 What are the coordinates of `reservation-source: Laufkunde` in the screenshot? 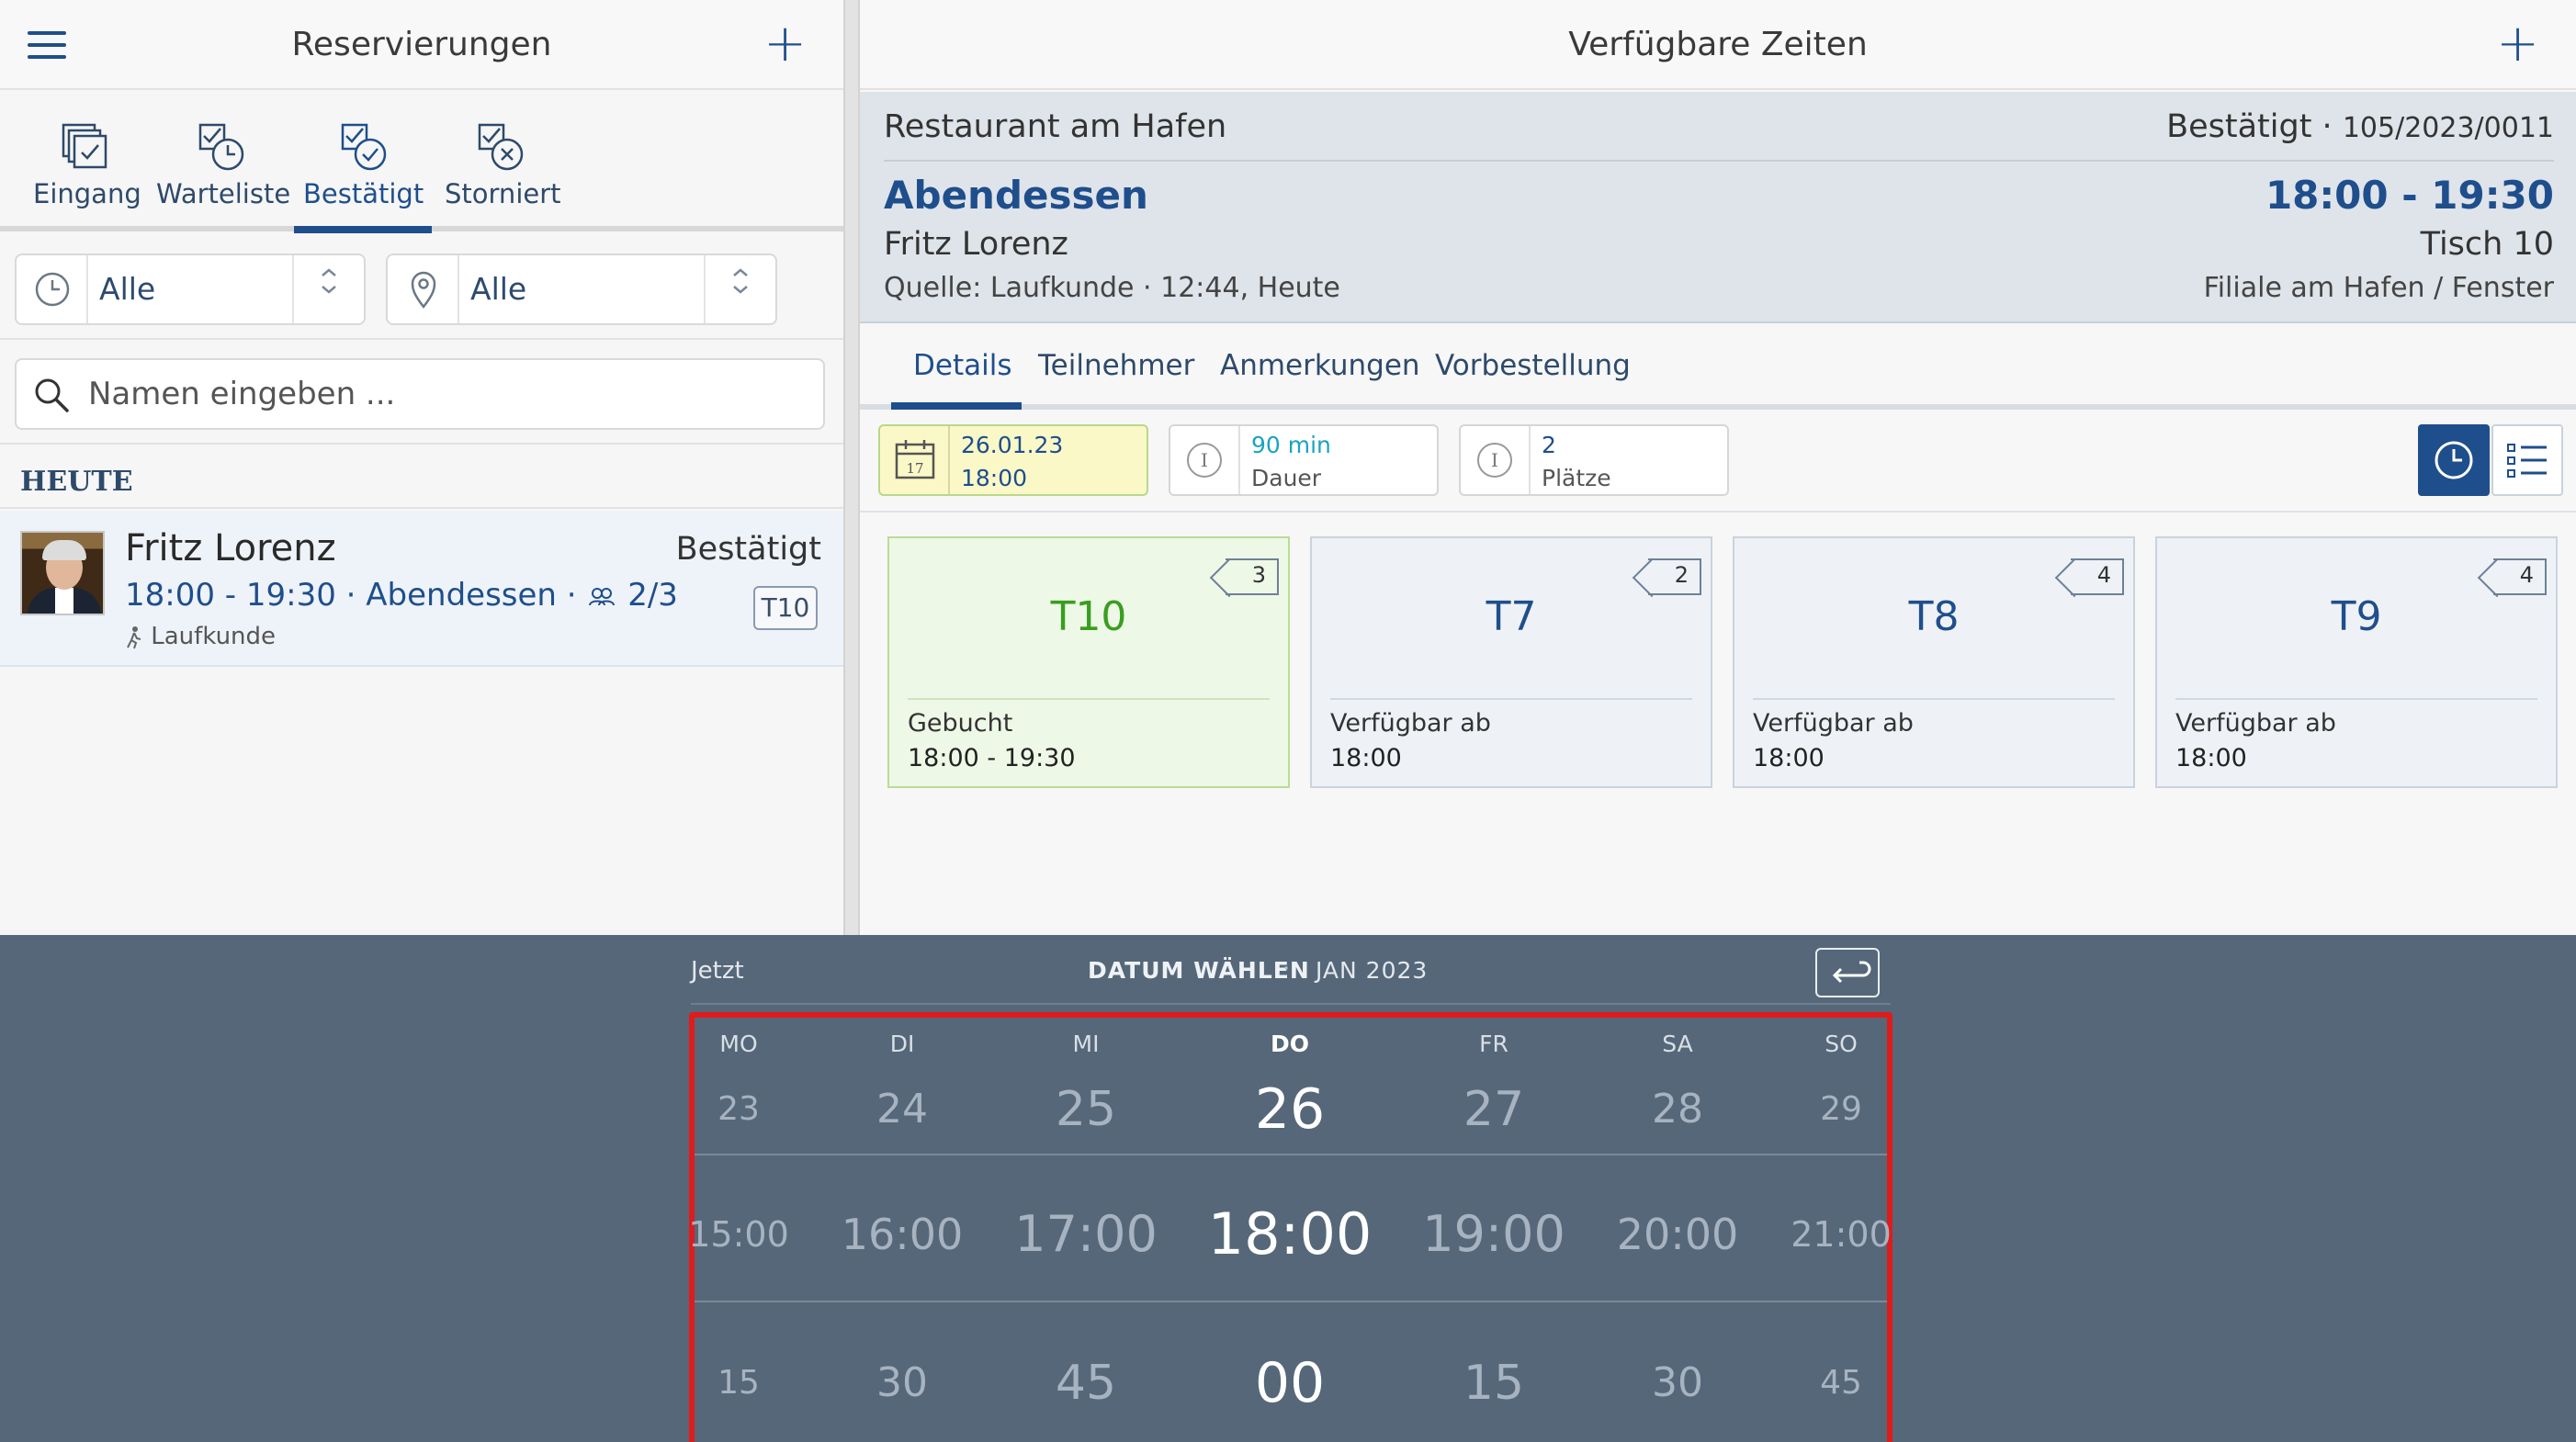 It's located at (200, 636).